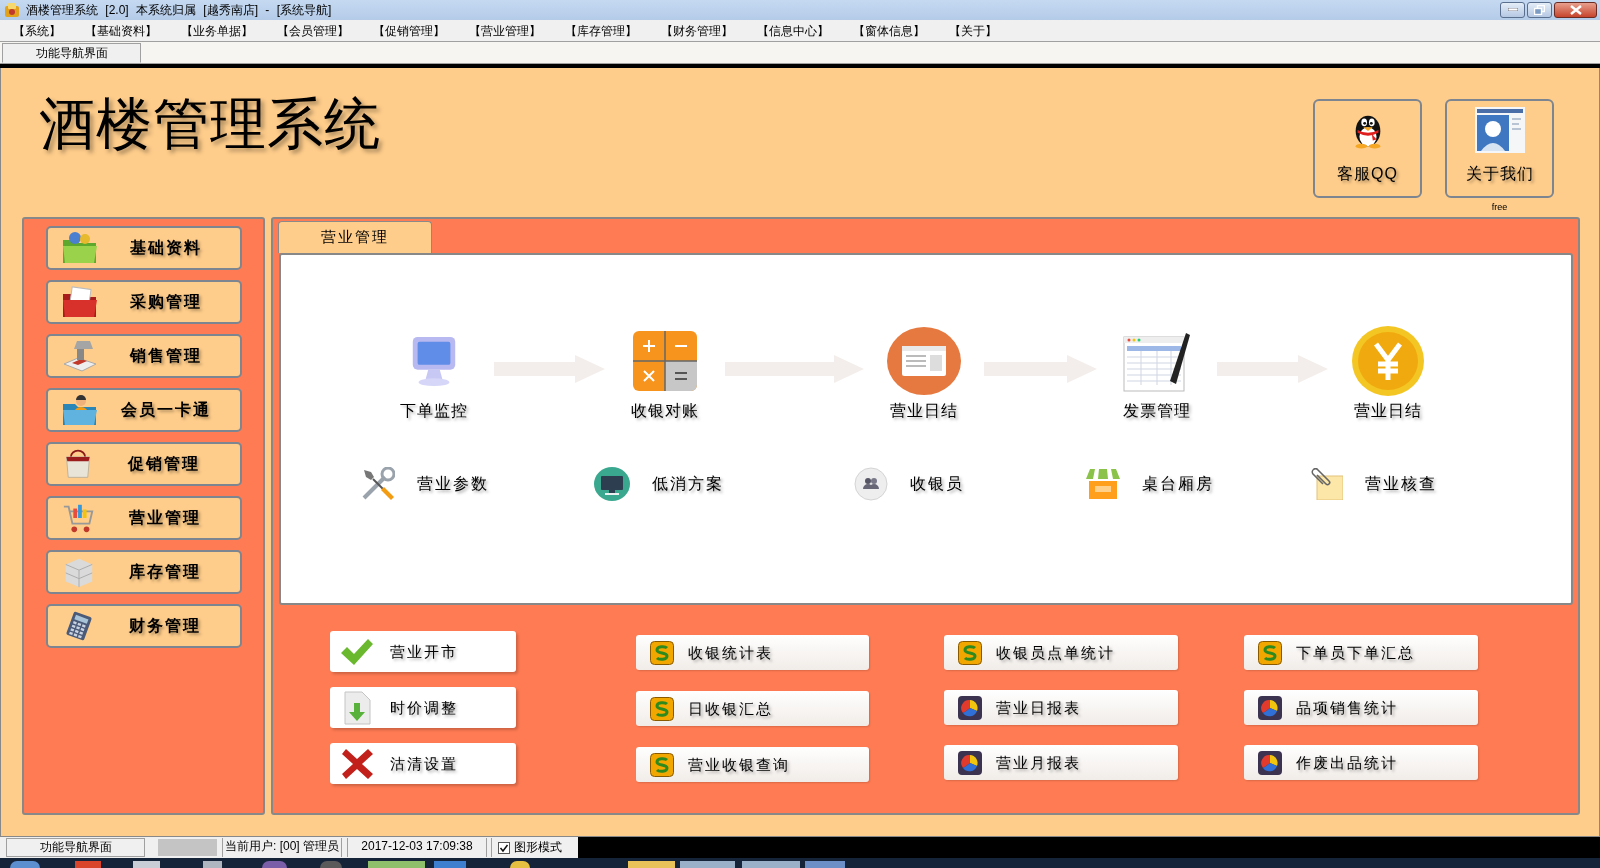 This screenshot has height=868, width=1600. I want to click on report-button: 日收银汇总, so click(752, 708).